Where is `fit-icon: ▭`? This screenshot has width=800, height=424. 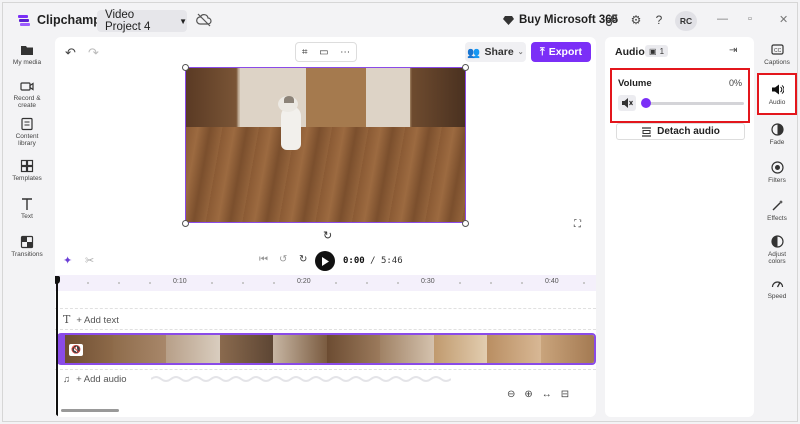 fit-icon: ▭ is located at coordinates (323, 52).